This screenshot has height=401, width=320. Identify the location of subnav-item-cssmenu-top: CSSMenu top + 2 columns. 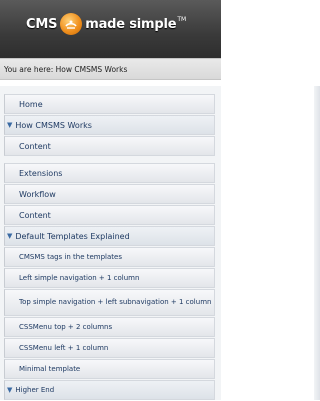
(109, 327).